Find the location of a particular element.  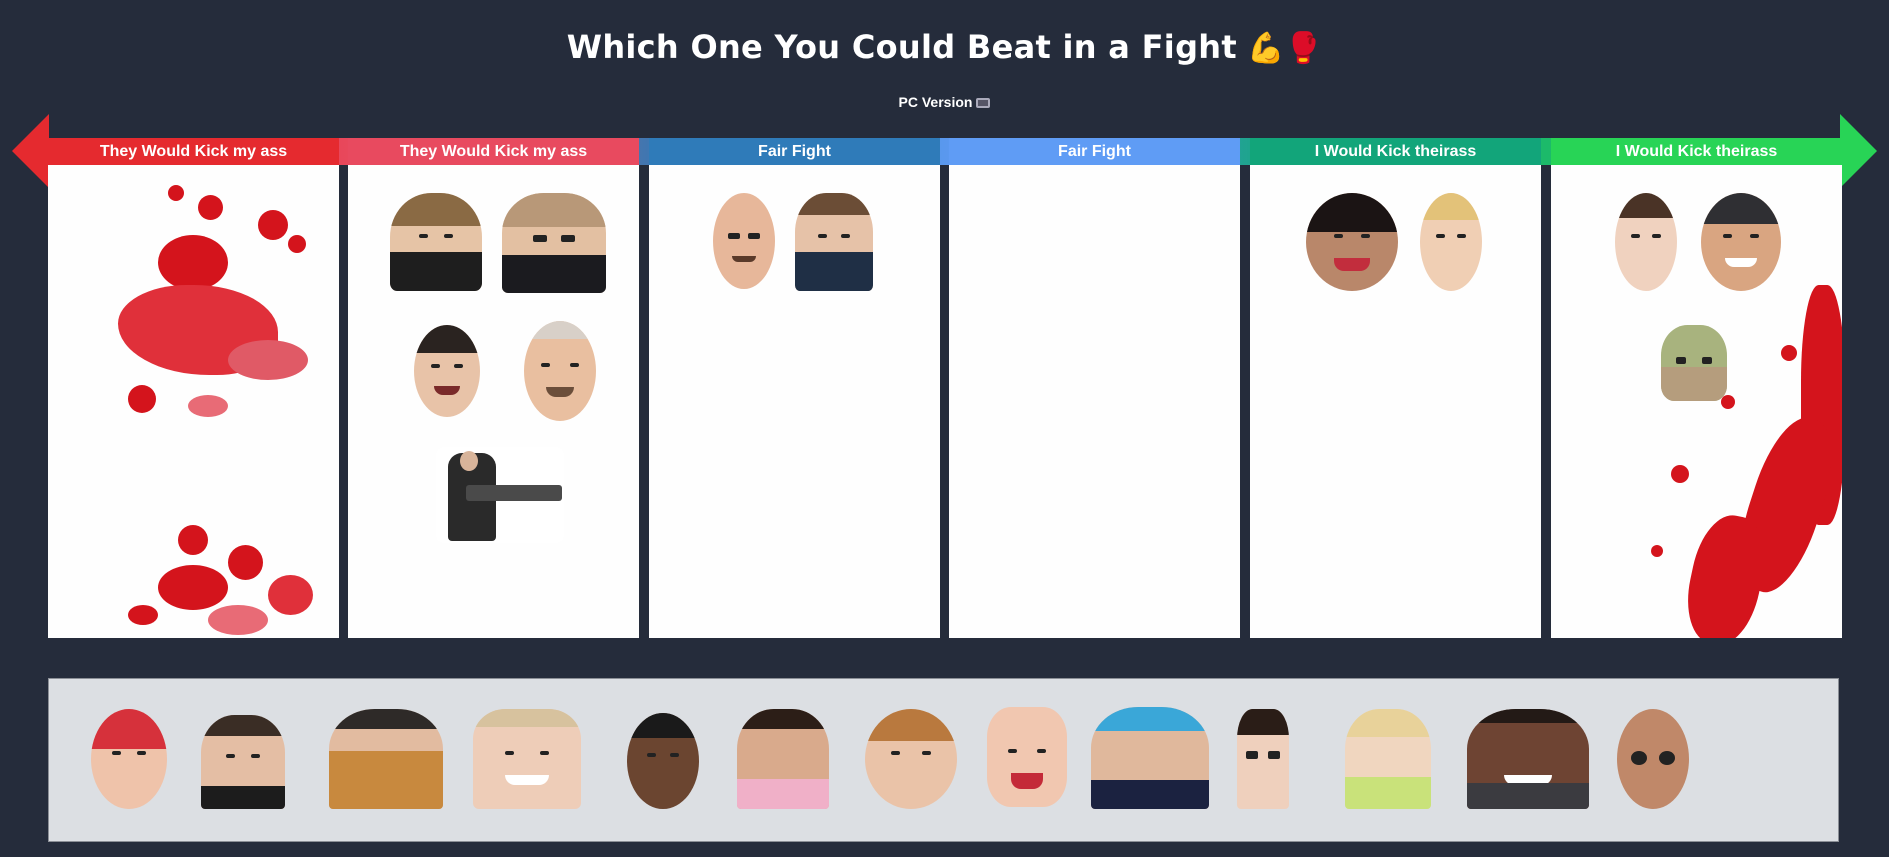

tier-column-3: Fair Fight is located at coordinates (794, 388).